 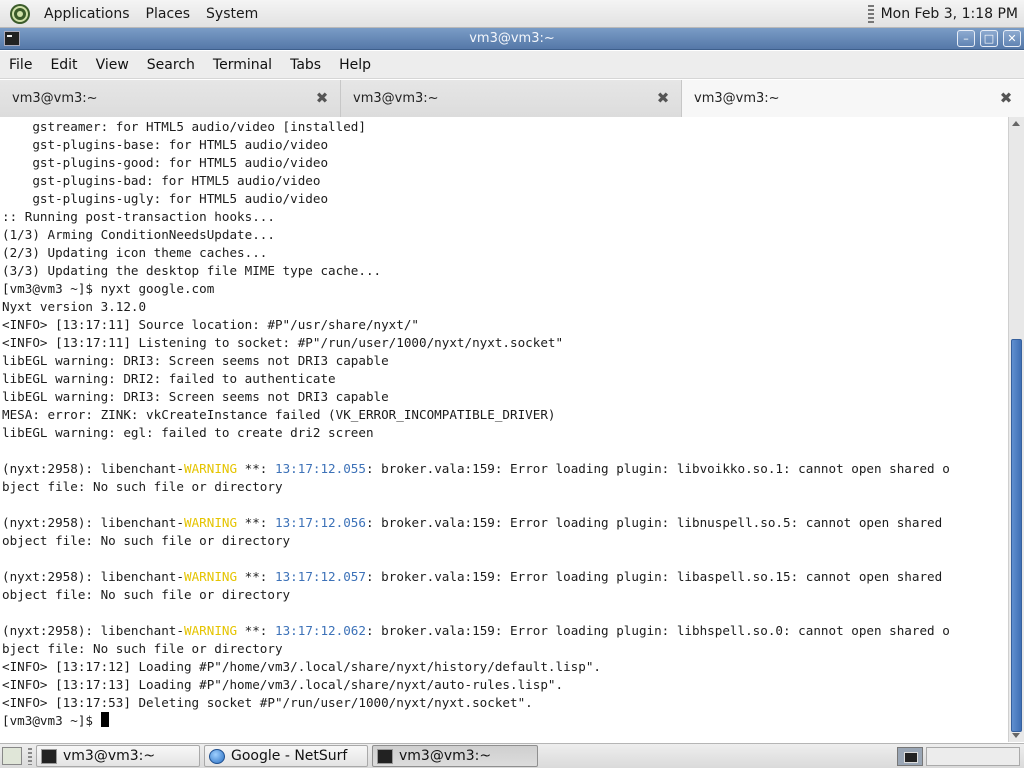 What do you see at coordinates (504, 649) in the screenshot?
I see `terminal-line: bject file: No such file or directory` at bounding box center [504, 649].